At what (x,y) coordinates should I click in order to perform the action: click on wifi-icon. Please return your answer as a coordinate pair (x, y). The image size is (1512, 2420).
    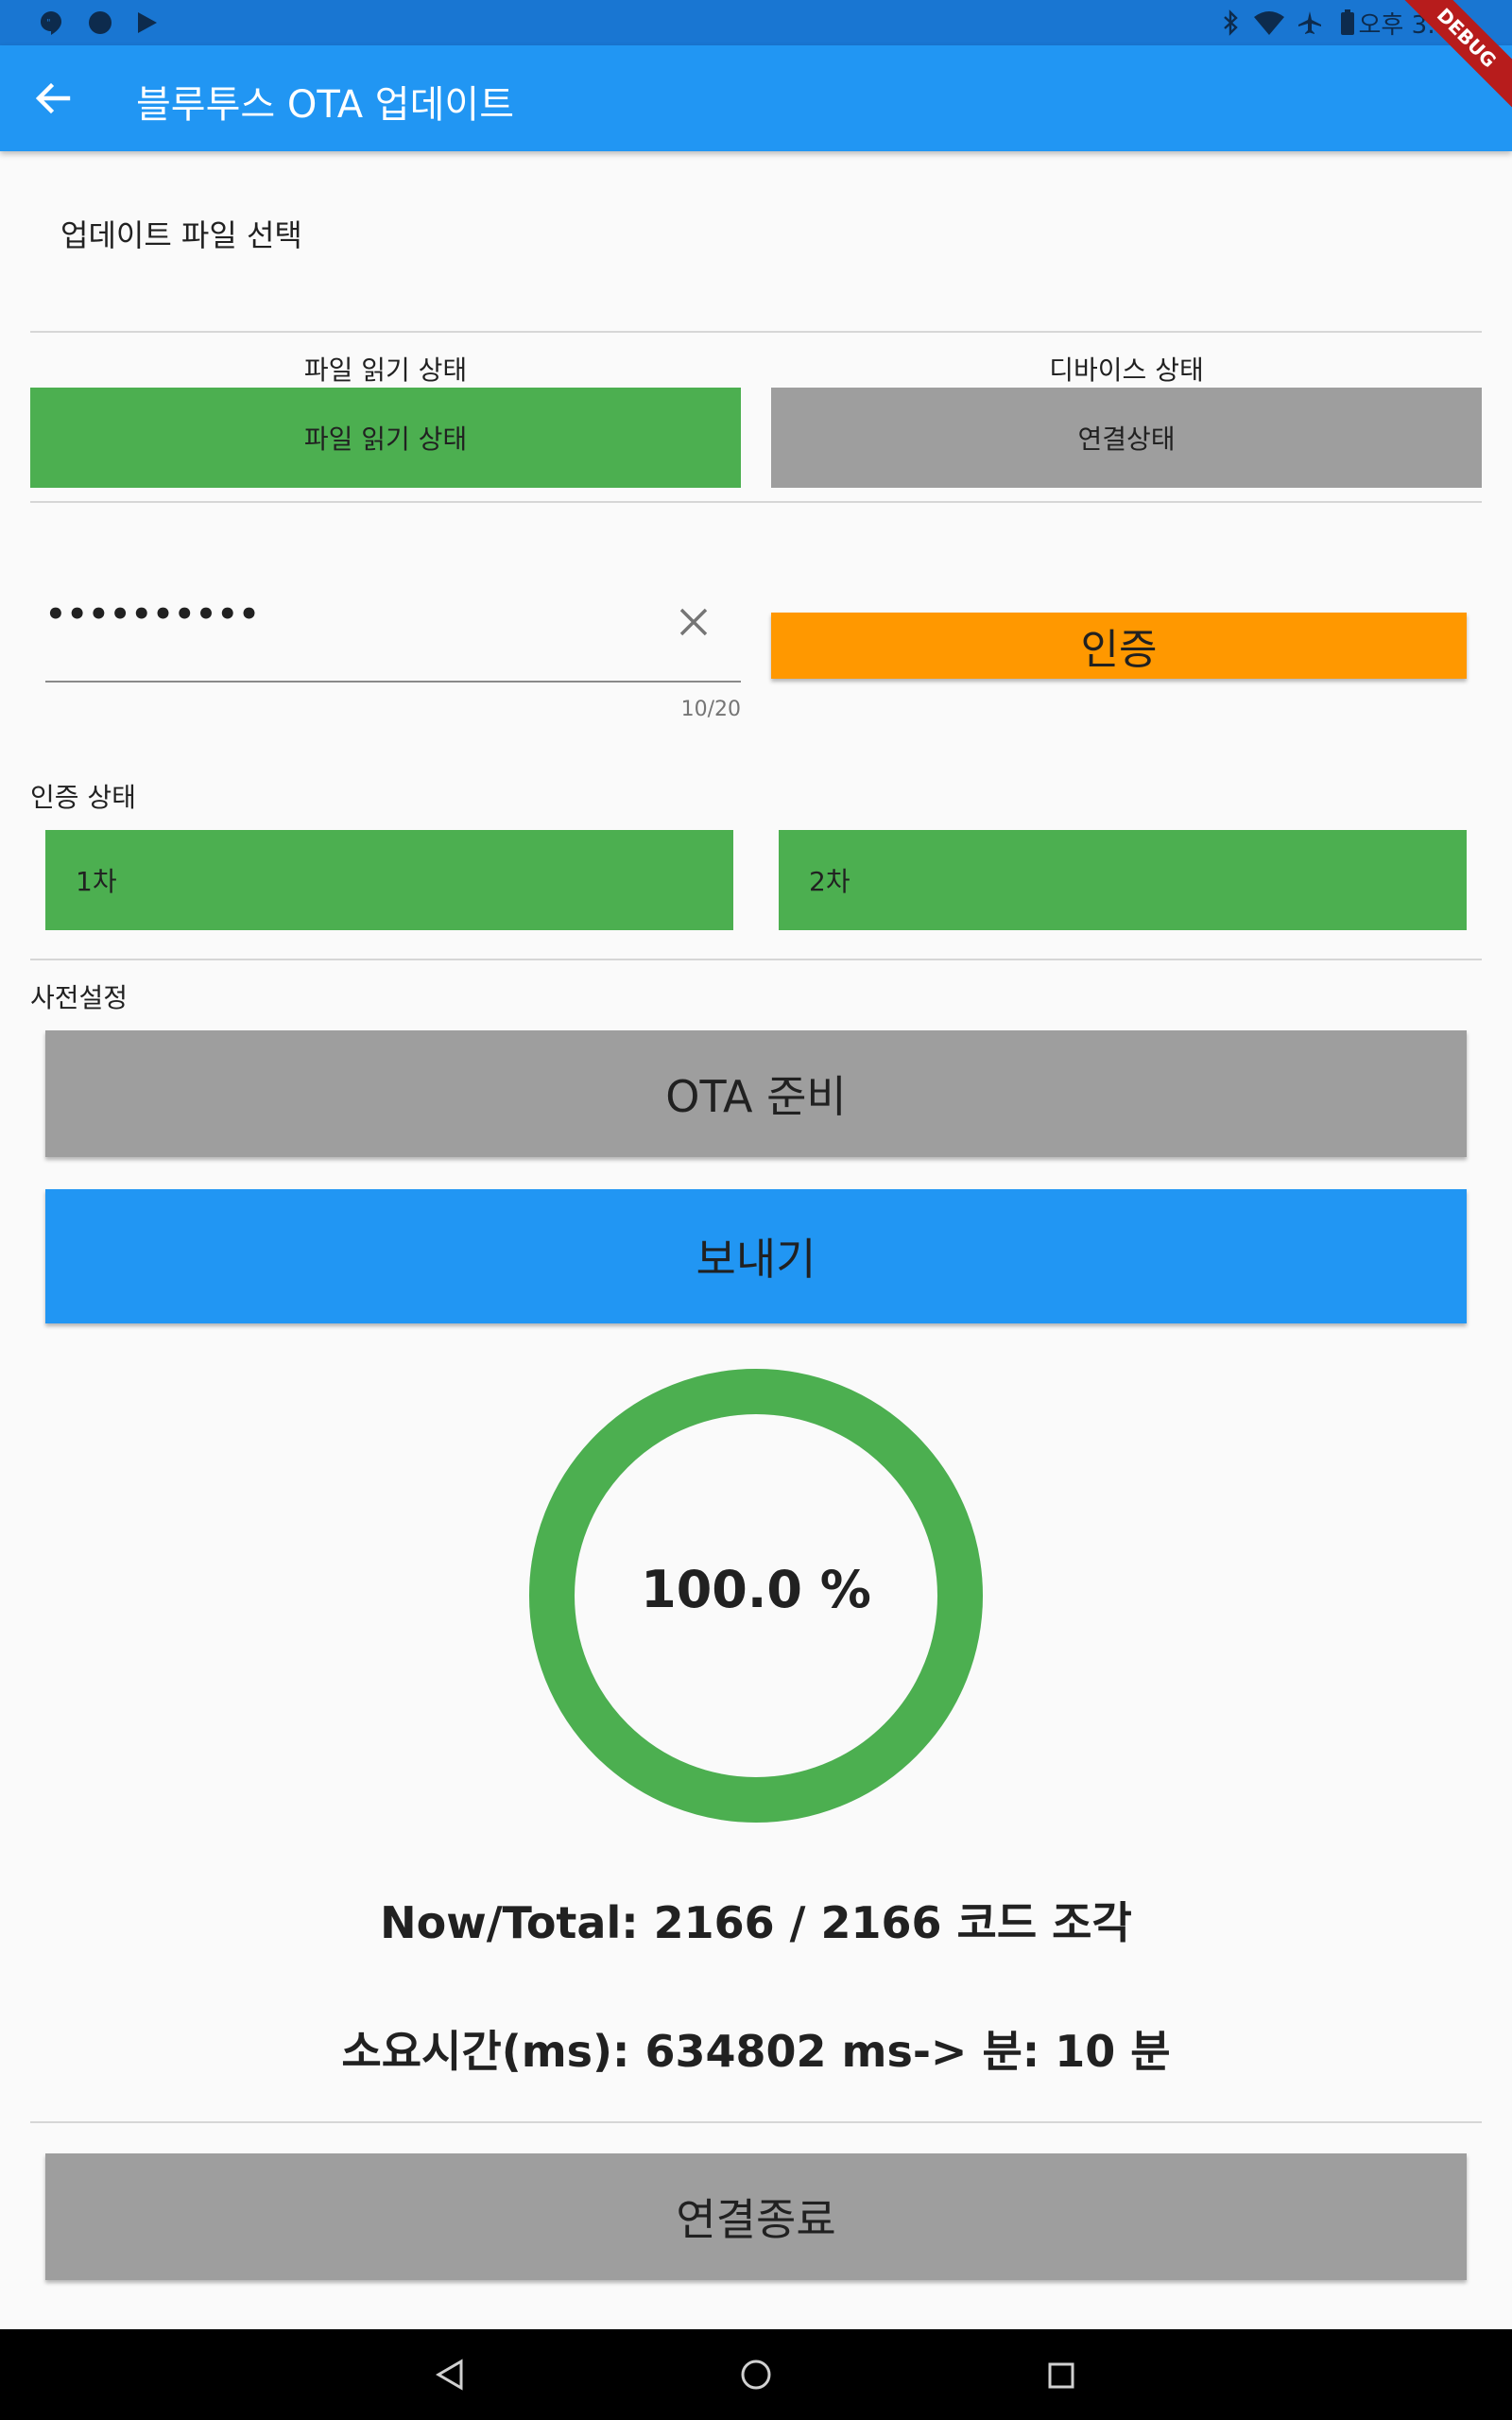
    Looking at the image, I should click on (1269, 23).